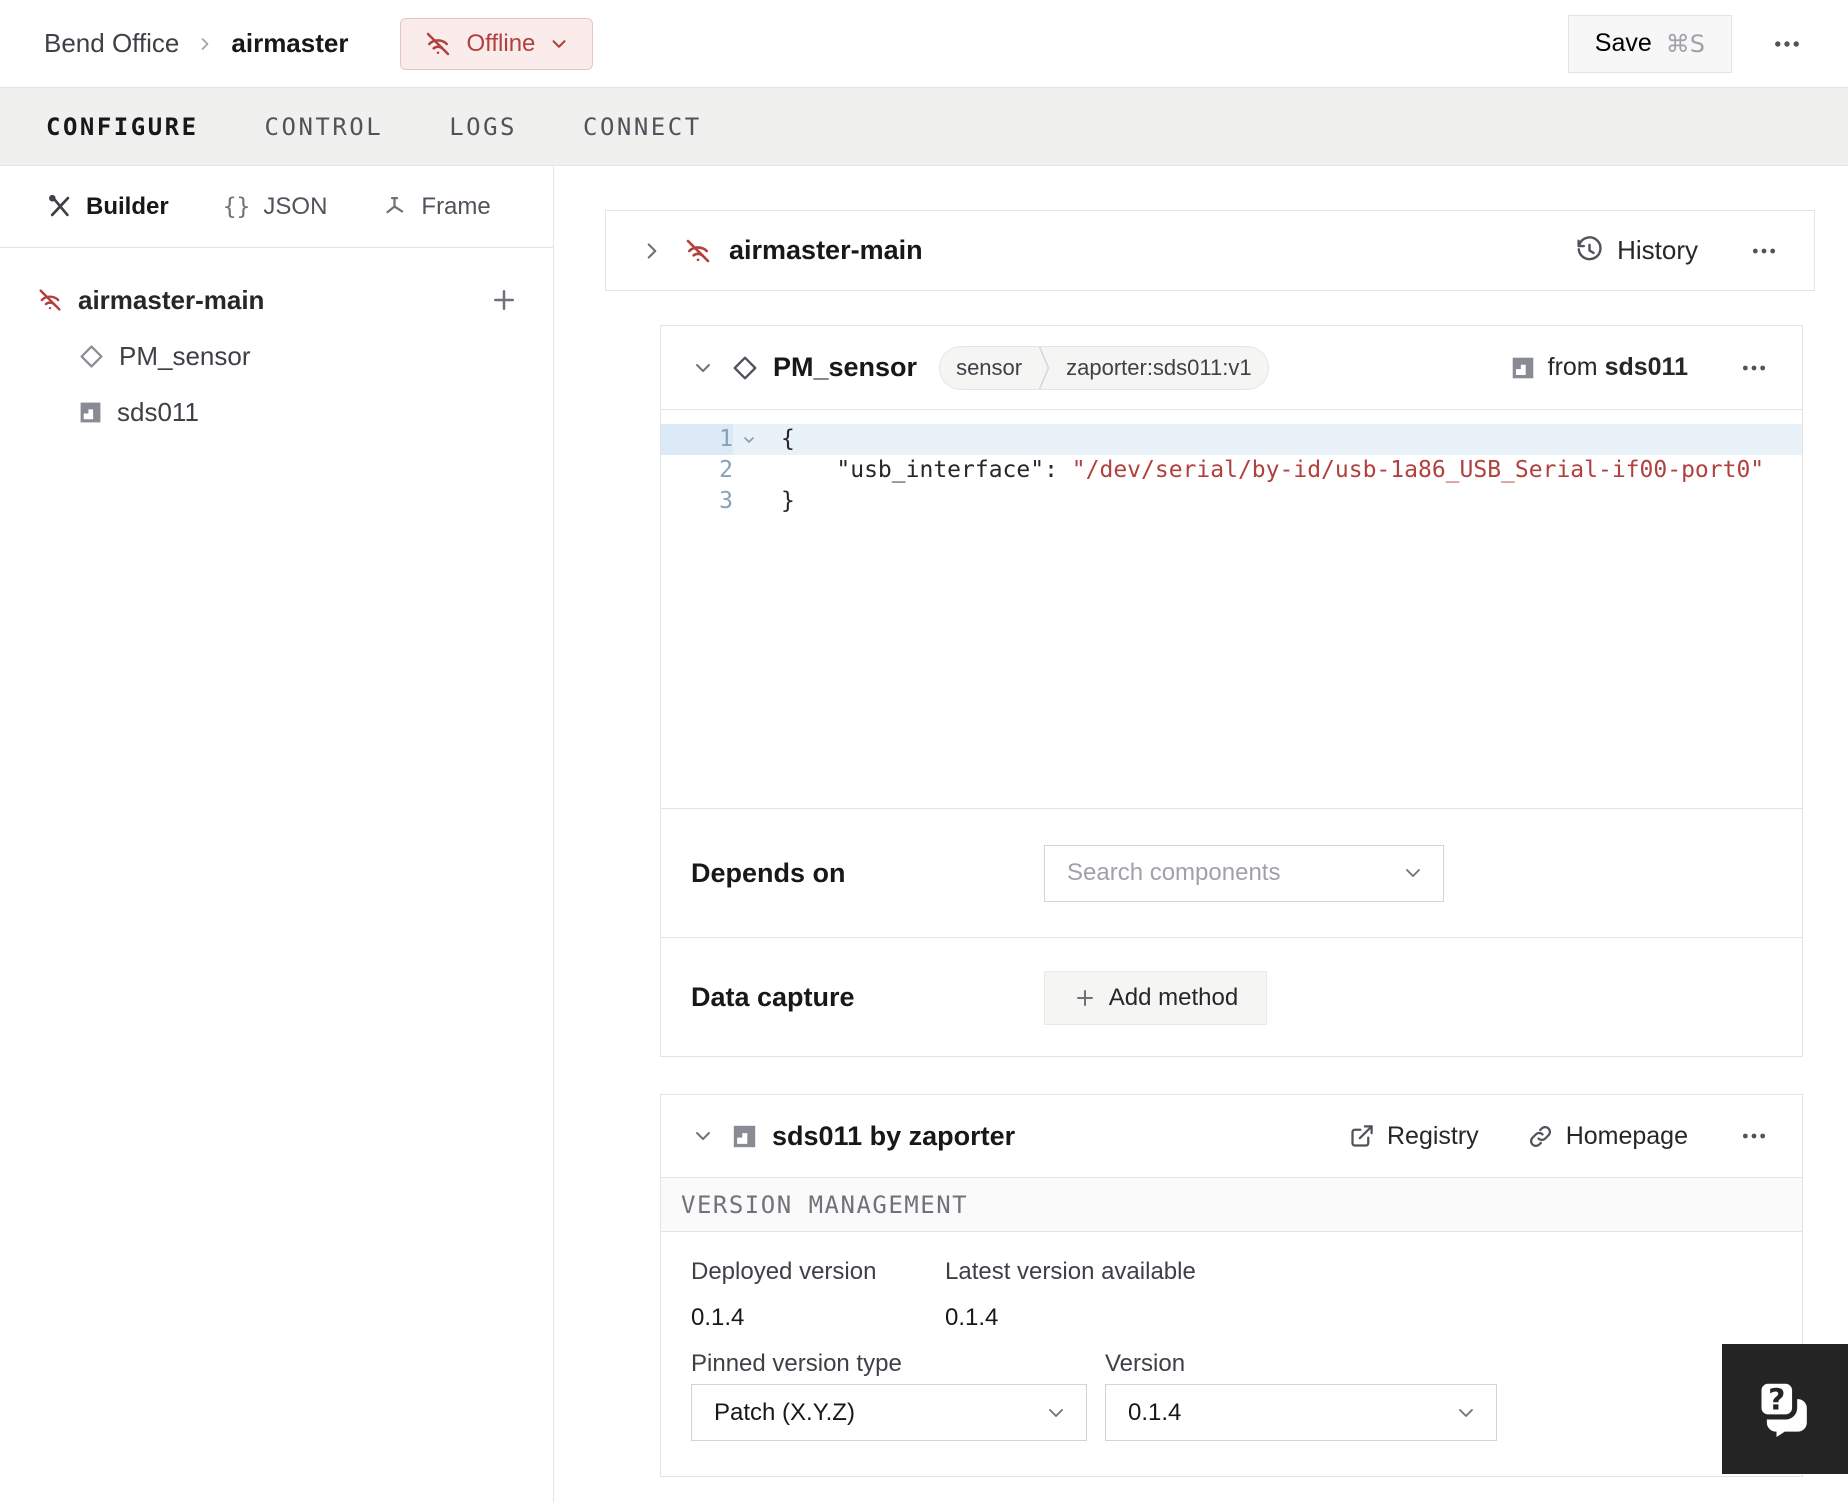 This screenshot has height=1502, width=1848. I want to click on tree-item-pm-sensor-label: PM_sensor, so click(185, 355).